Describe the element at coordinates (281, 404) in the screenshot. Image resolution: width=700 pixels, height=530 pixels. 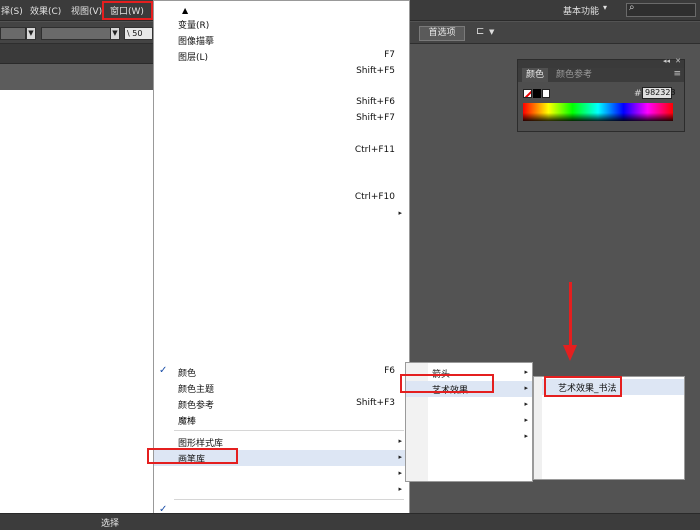
I see `menu-item-color-guide: 颜色参考 Shift+F3` at that location.